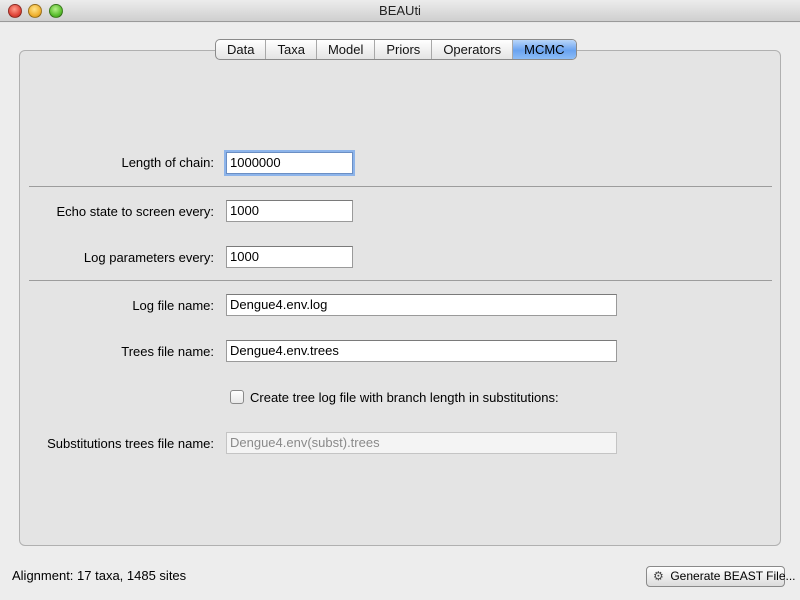 This screenshot has height=600, width=800. Describe the element at coordinates (56, 11) in the screenshot. I see `zoom-window-button` at that location.